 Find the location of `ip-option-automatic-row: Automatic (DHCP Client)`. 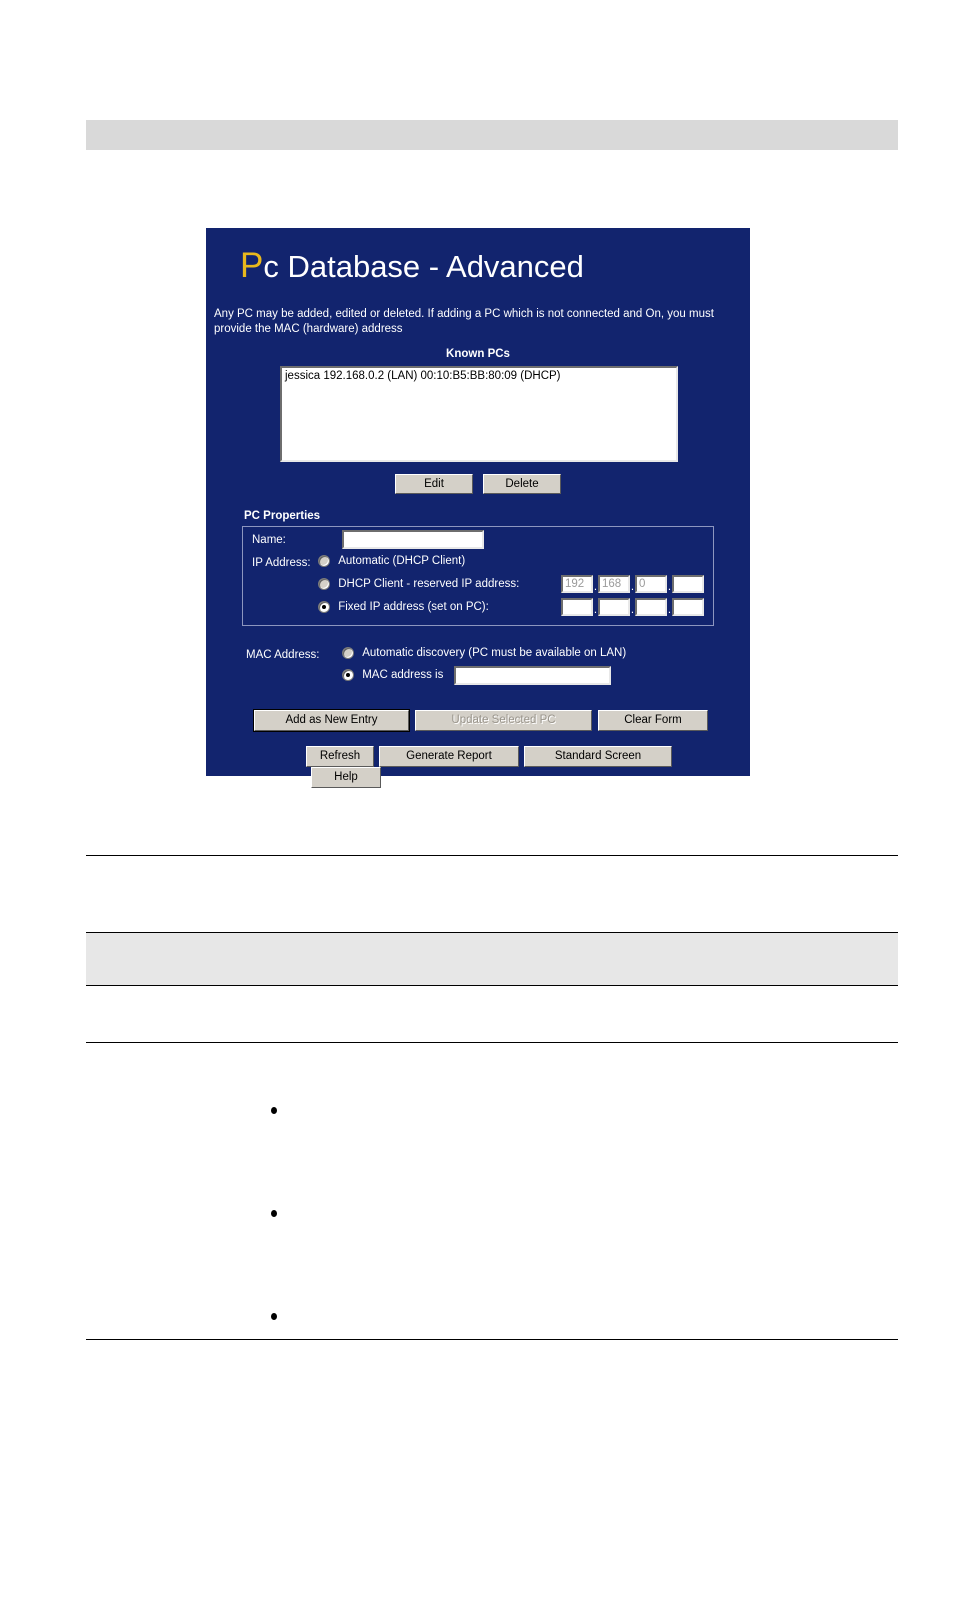

ip-option-automatic-row: Automatic (DHCP Client) is located at coordinates (391, 561).